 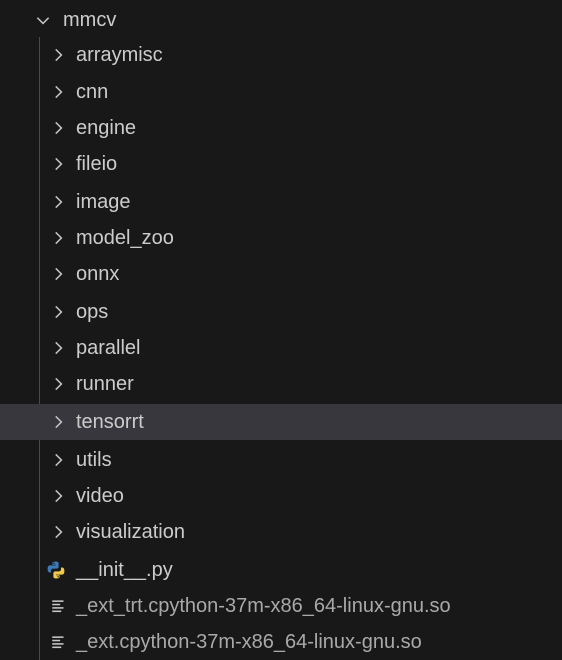 What do you see at coordinates (100, 496) in the screenshot?
I see `tree-folder-label: video` at bounding box center [100, 496].